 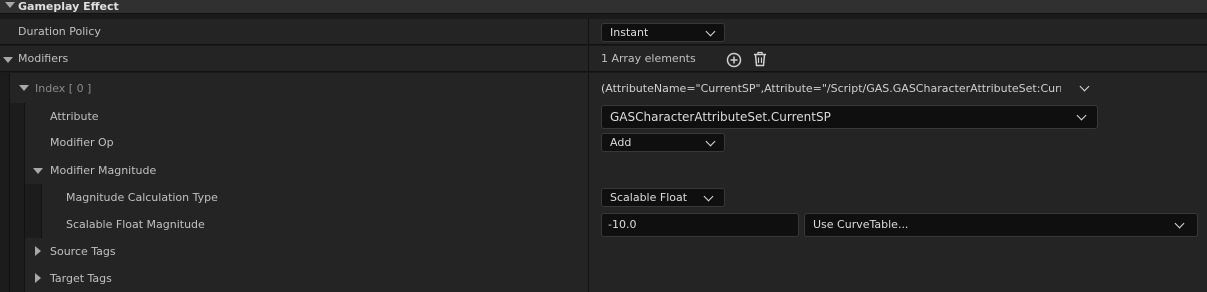 I want to click on index-label: Index [ 0 ], so click(x=63, y=88).